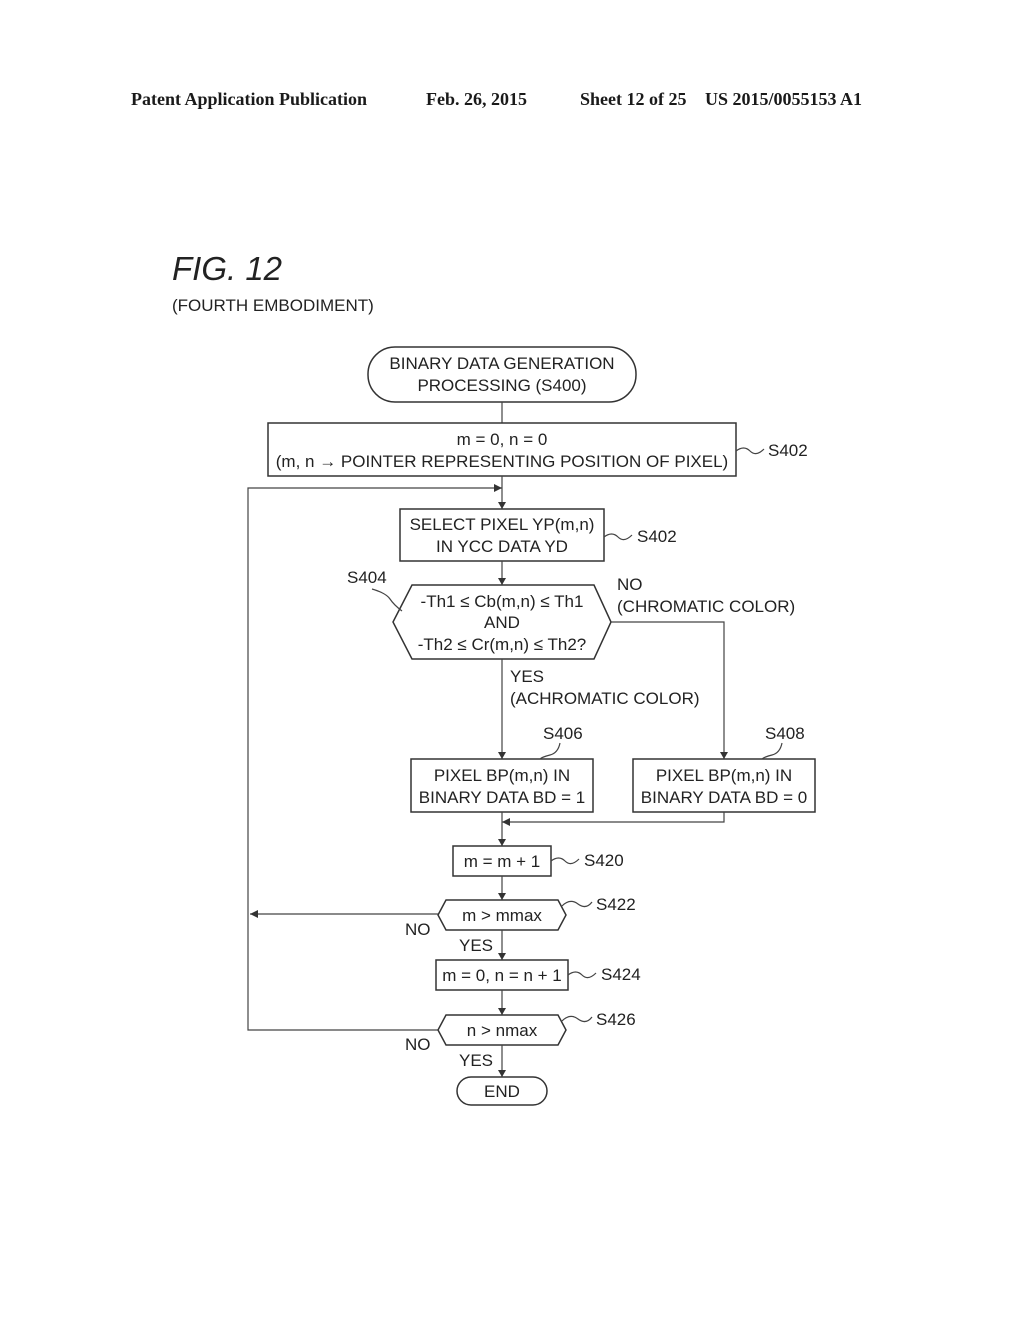 The image size is (1024, 1320). I want to click on check-n-yes: YES, so click(476, 1060).